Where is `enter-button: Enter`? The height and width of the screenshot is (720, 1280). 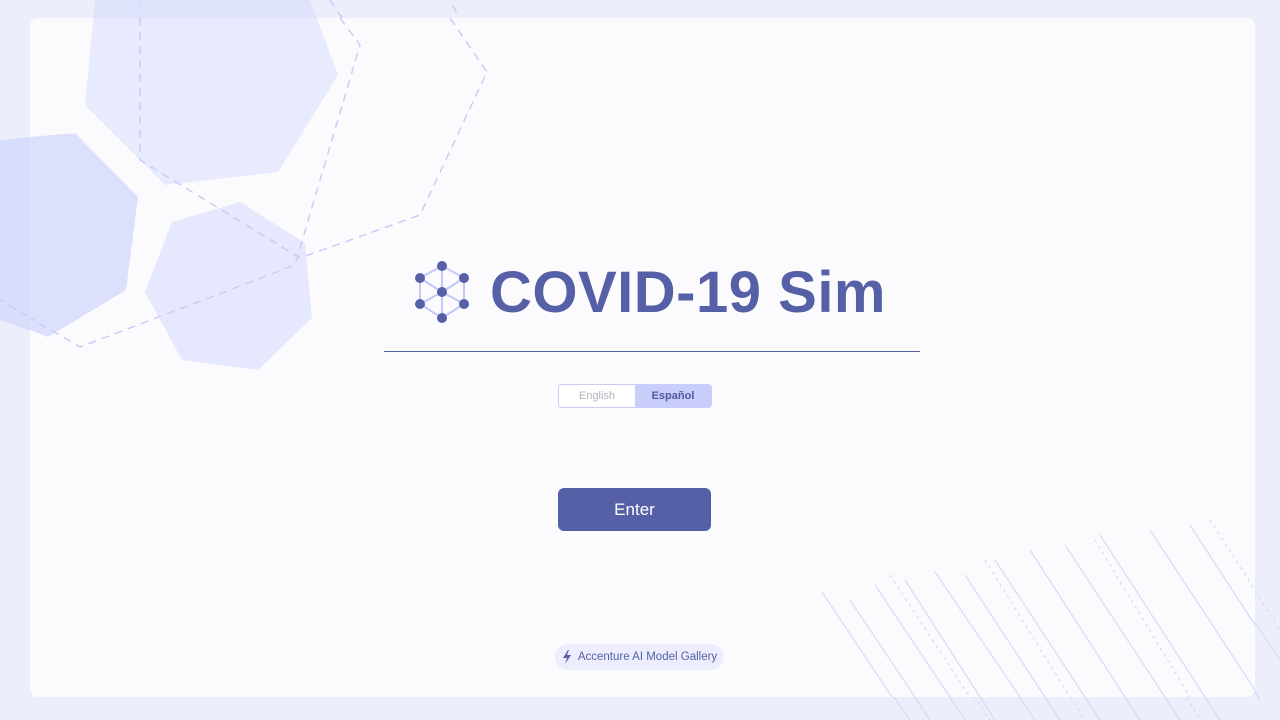
enter-button: Enter is located at coordinates (634, 509).